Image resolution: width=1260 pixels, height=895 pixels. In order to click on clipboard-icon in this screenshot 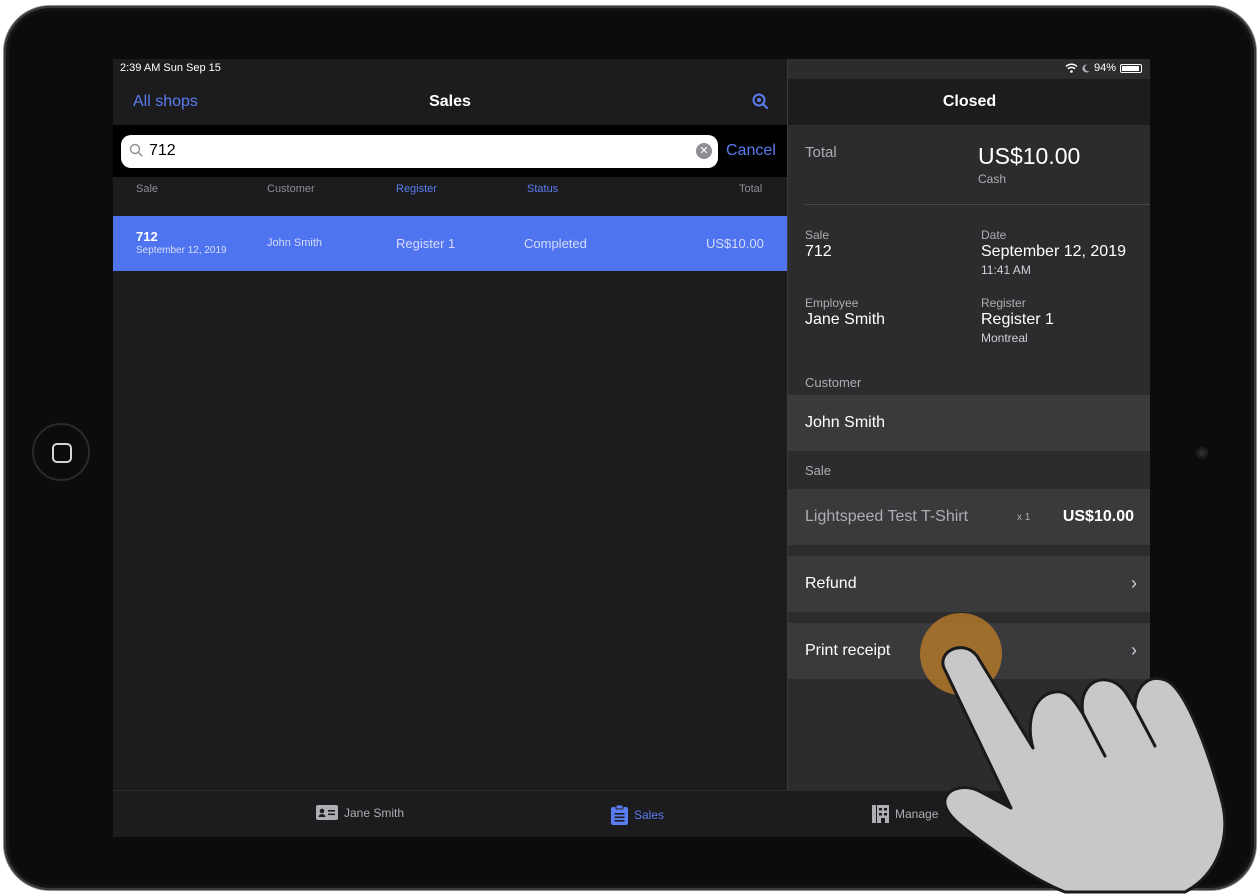, I will do `click(619, 815)`.